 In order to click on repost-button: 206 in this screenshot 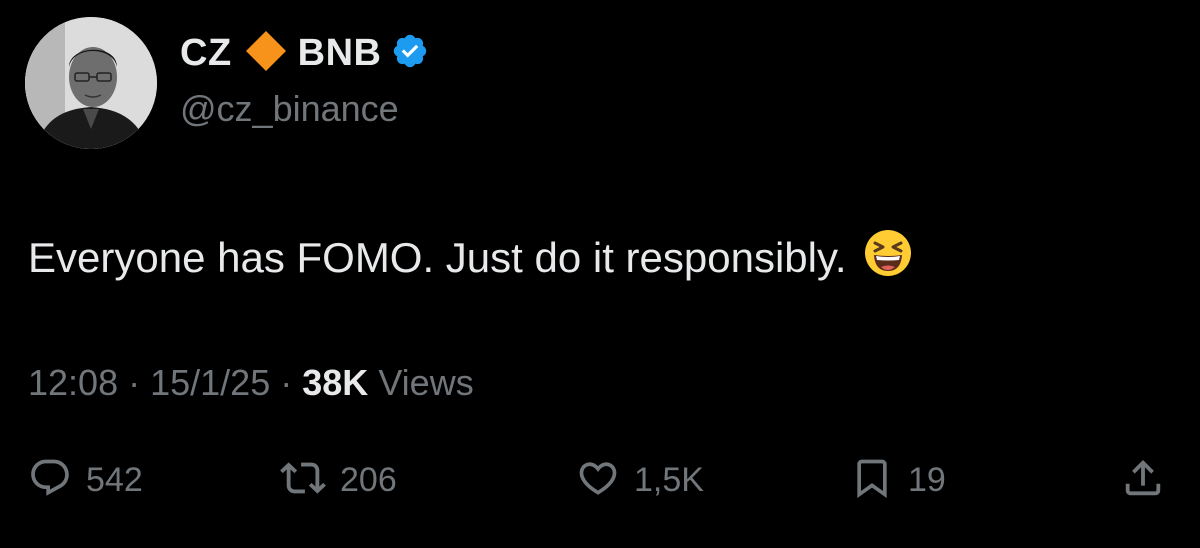, I will do `click(338, 480)`.